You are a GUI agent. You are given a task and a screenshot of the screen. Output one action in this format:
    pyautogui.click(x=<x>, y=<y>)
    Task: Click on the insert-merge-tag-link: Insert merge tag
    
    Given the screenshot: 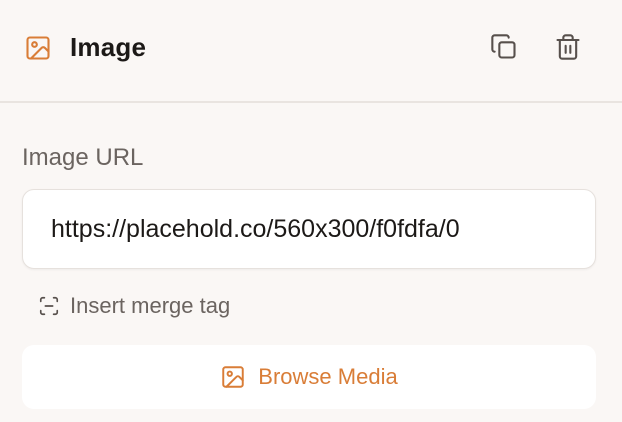 What is the action you would take?
    pyautogui.click(x=134, y=306)
    